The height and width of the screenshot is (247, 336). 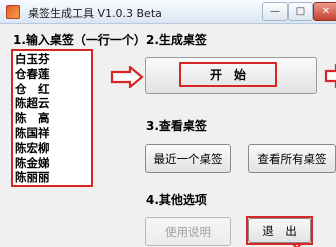 I want to click on list-item: 白玉芬, so click(x=32, y=59).